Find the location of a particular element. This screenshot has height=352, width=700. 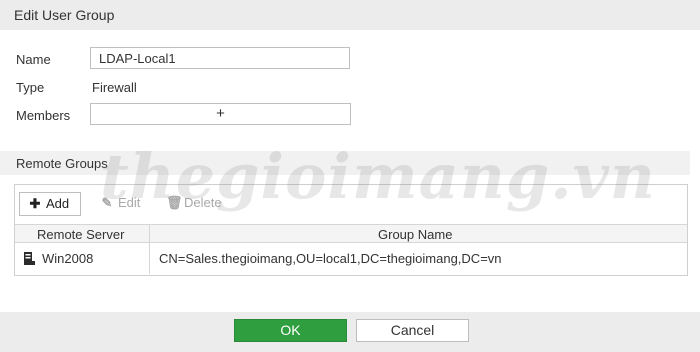

plus-icon: + is located at coordinates (220, 113).